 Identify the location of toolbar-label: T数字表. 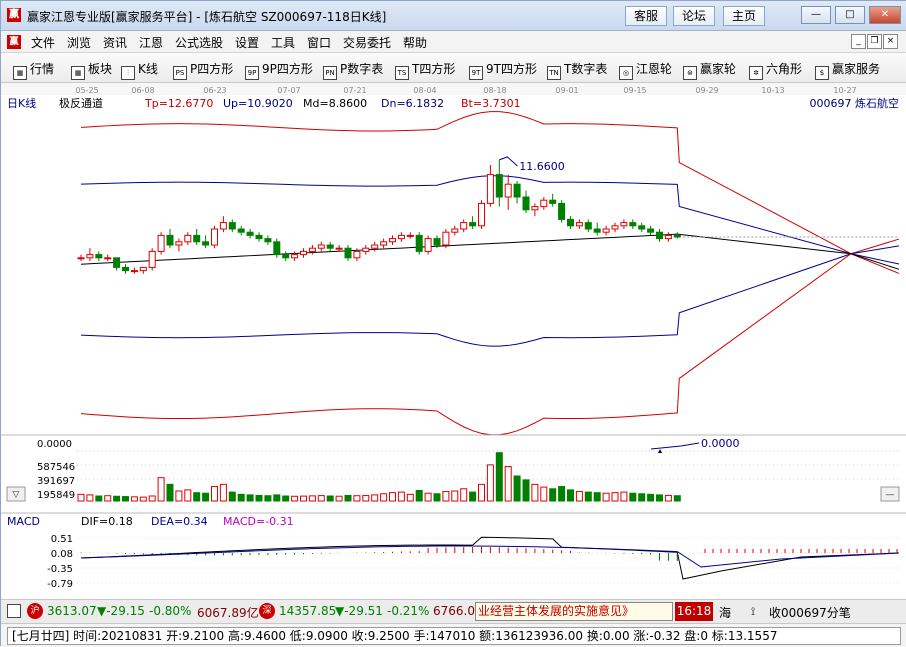
(586, 69).